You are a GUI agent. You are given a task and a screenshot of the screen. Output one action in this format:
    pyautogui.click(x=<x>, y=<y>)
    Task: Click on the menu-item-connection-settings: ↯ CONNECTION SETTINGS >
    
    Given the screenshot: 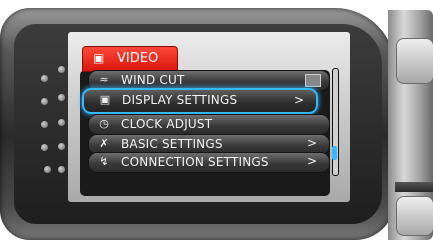 What is the action you would take?
    pyautogui.click(x=209, y=162)
    